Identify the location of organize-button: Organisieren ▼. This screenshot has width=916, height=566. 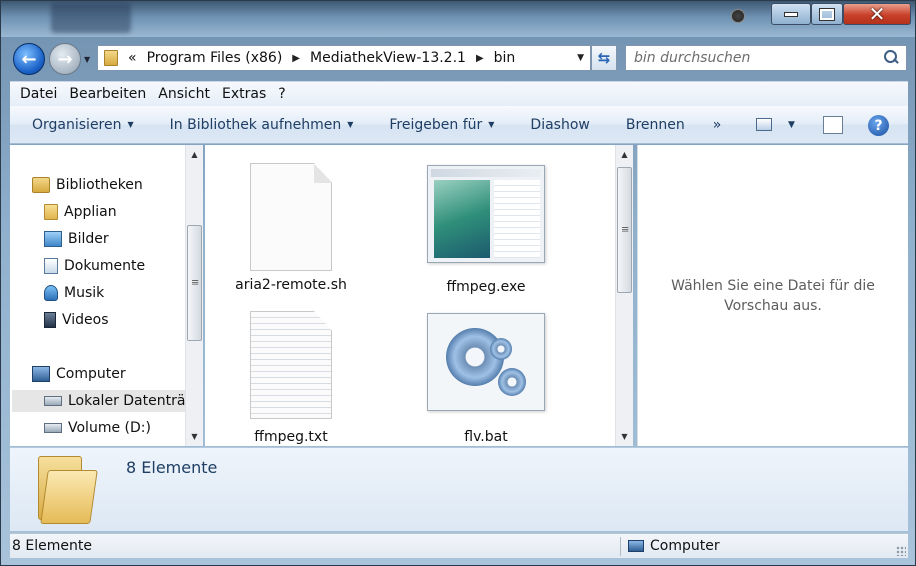
(83, 125).